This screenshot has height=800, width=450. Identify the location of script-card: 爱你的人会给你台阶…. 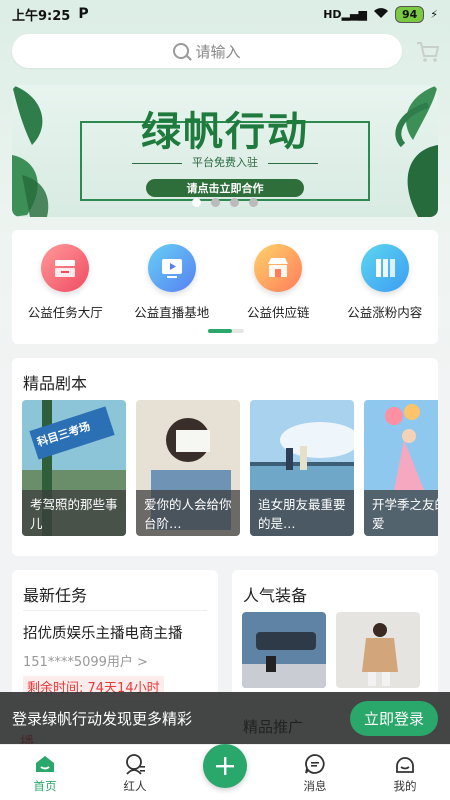
(188, 468).